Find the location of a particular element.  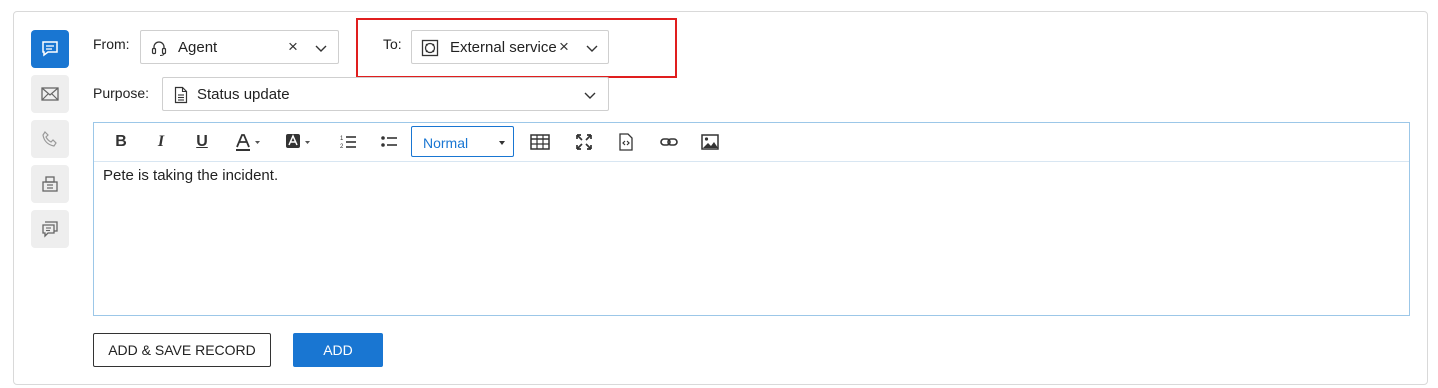

sidebar-item-chat is located at coordinates (50, 229).